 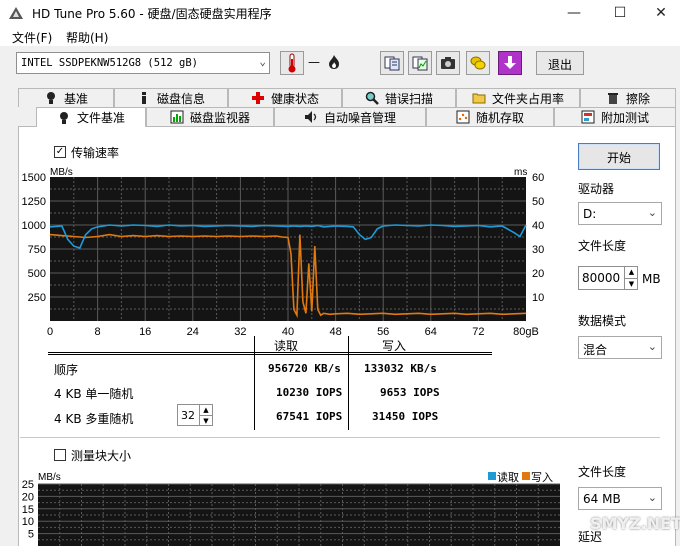 I want to click on tab-extra-tests: 附加测试, so click(x=615, y=116).